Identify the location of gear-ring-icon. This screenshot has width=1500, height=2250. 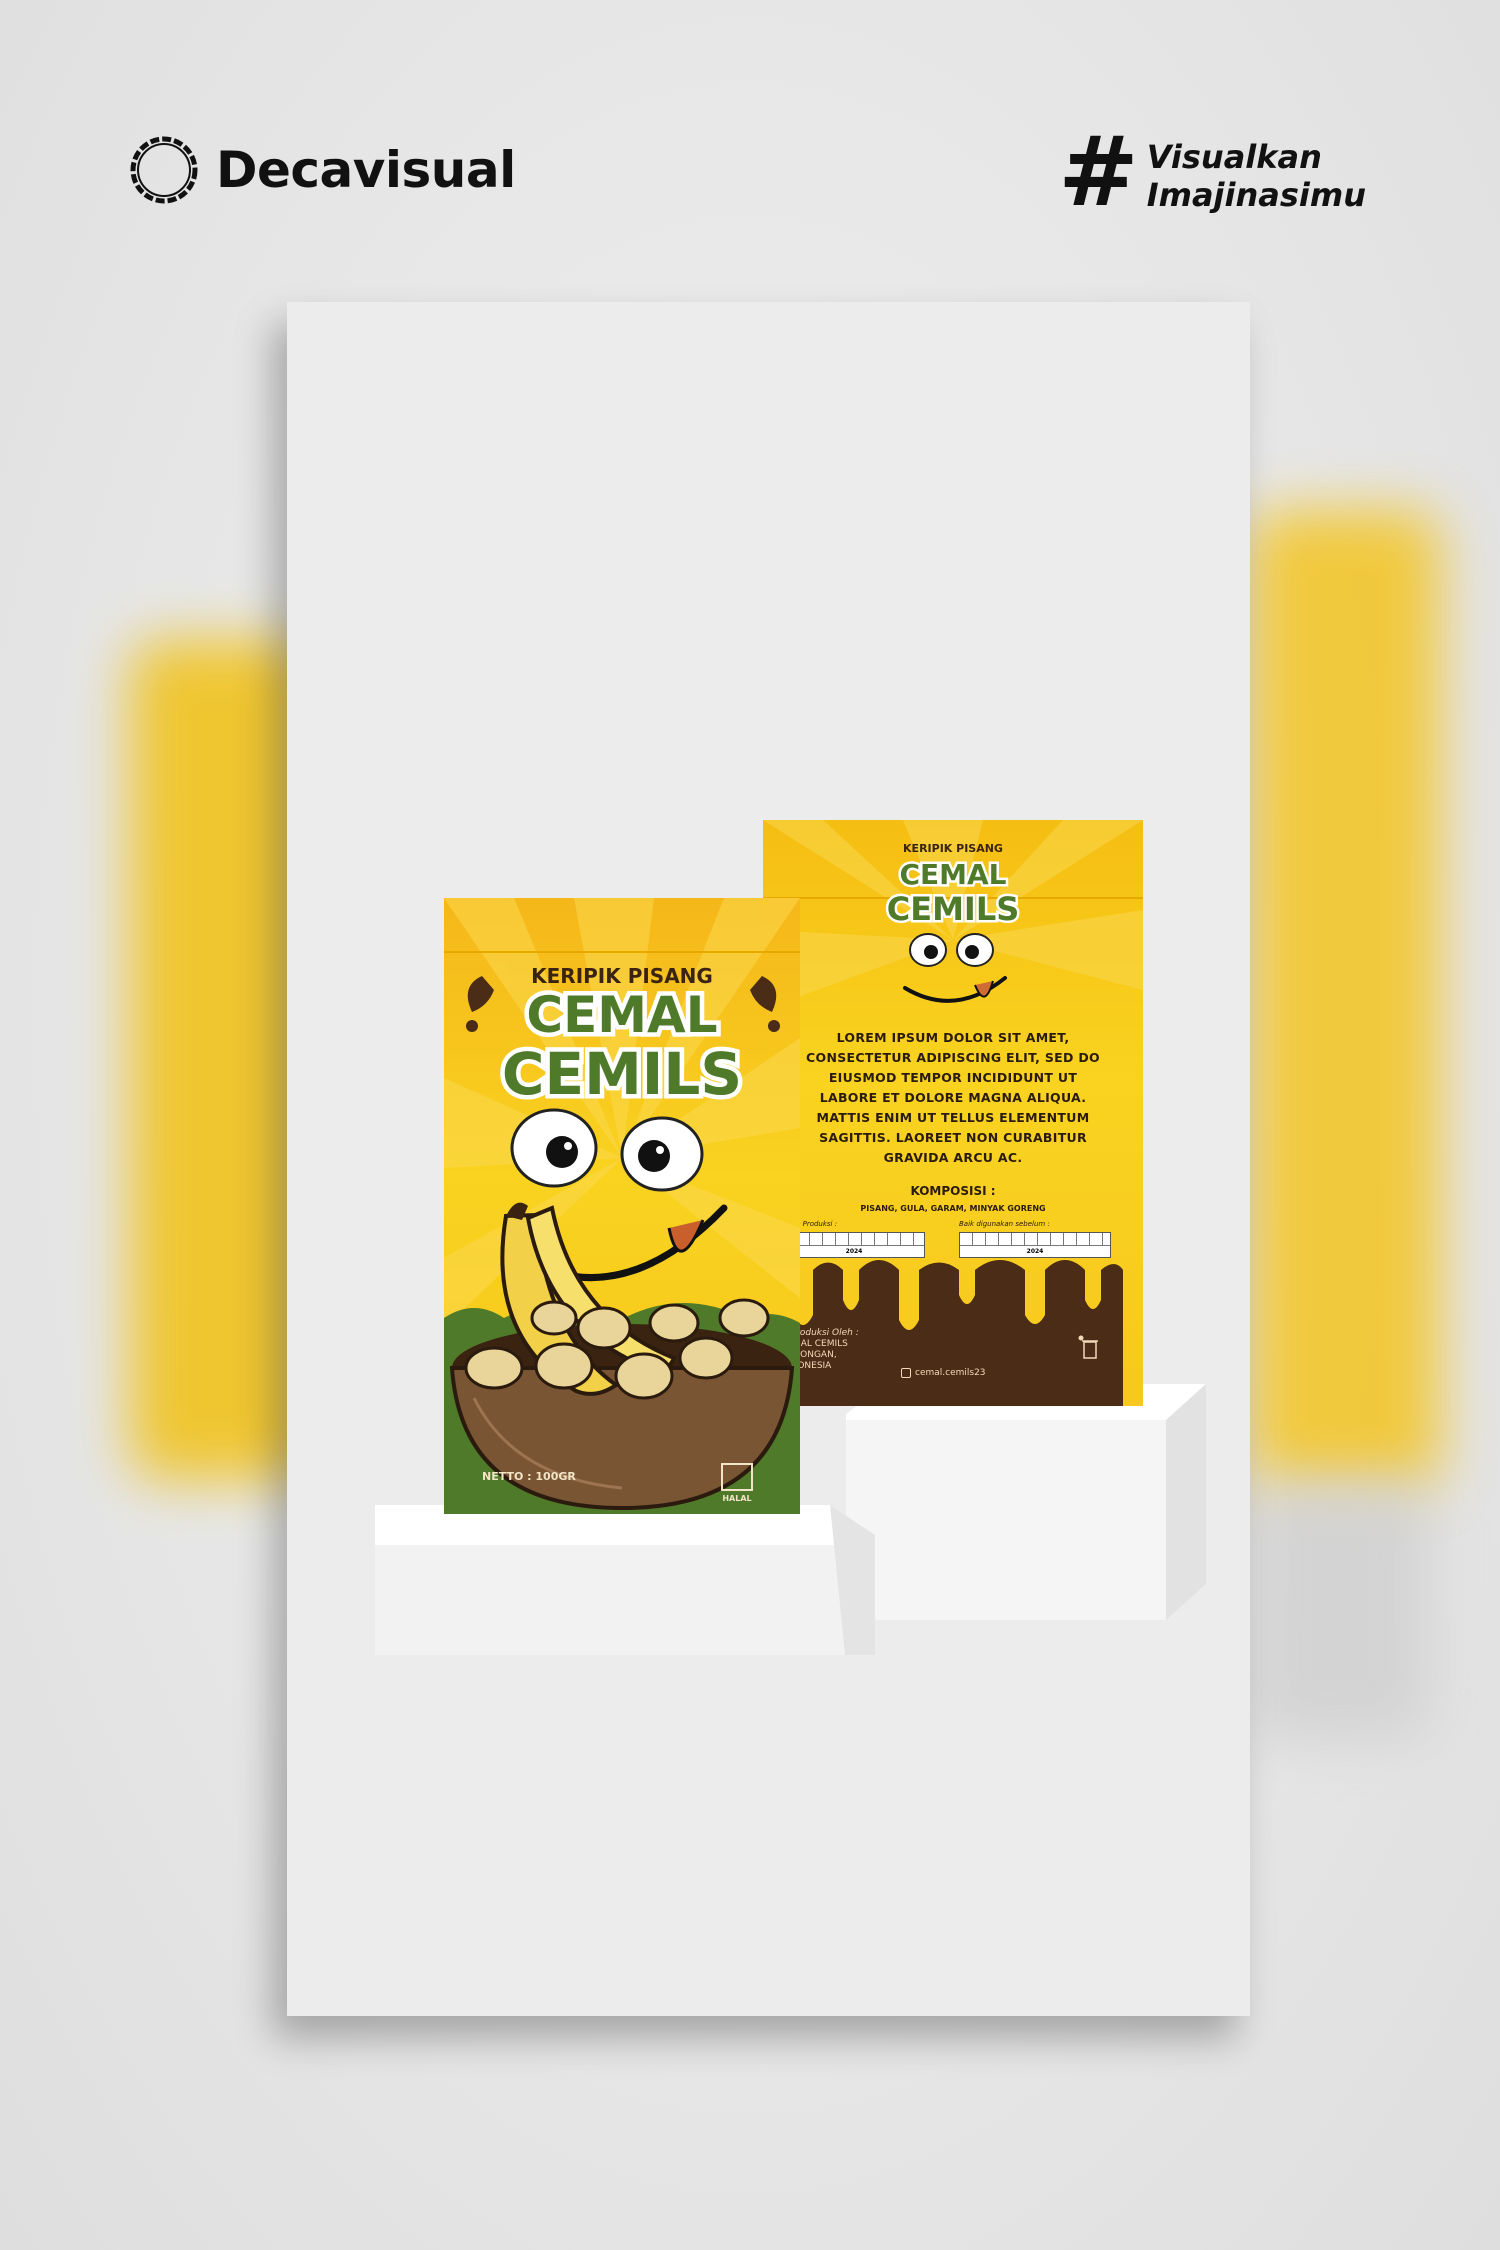
(164, 170).